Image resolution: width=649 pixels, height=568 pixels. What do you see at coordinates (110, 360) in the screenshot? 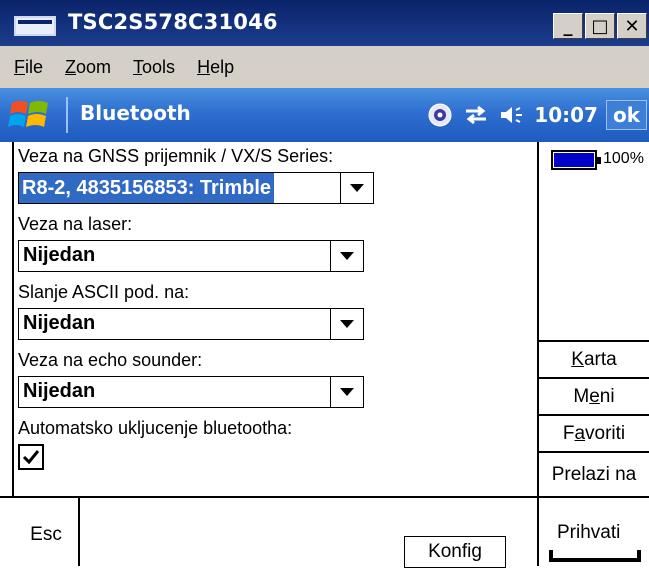
I see `echo-label: Veza na echo sounder:` at bounding box center [110, 360].